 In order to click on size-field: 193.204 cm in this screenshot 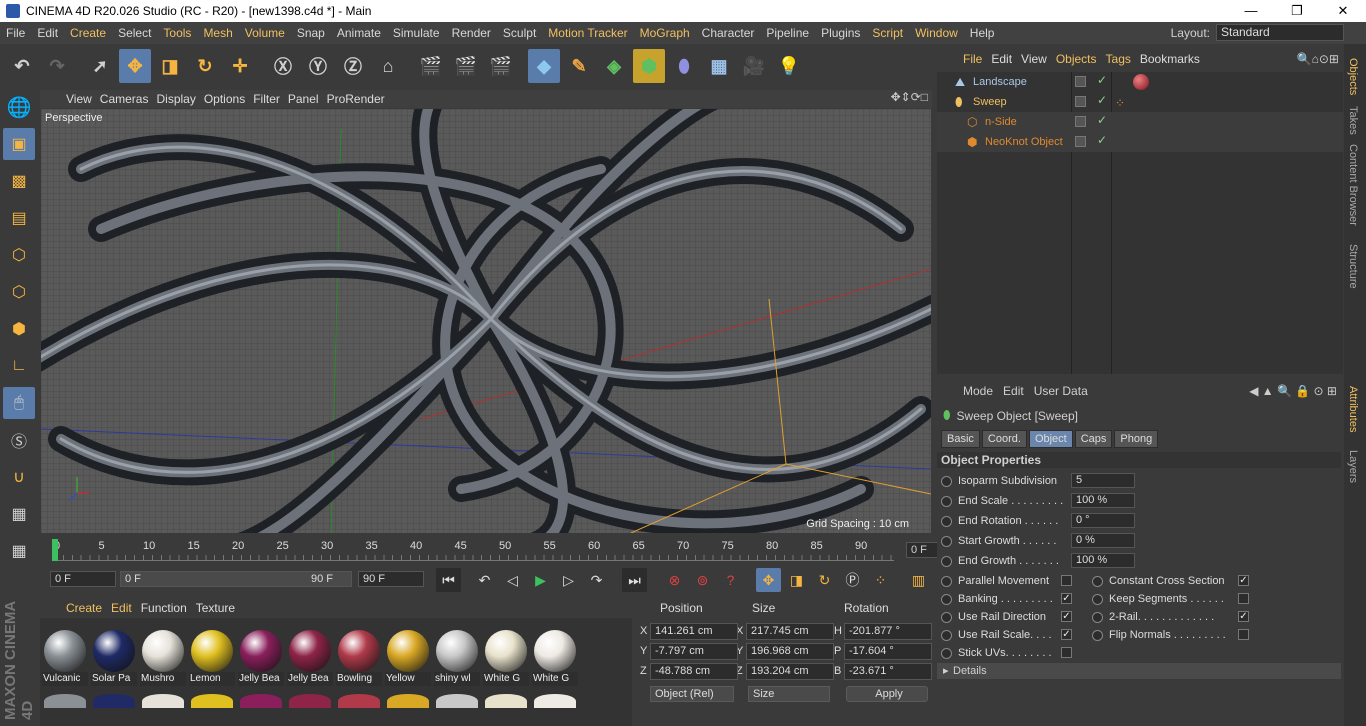, I will do `click(790, 671)`.